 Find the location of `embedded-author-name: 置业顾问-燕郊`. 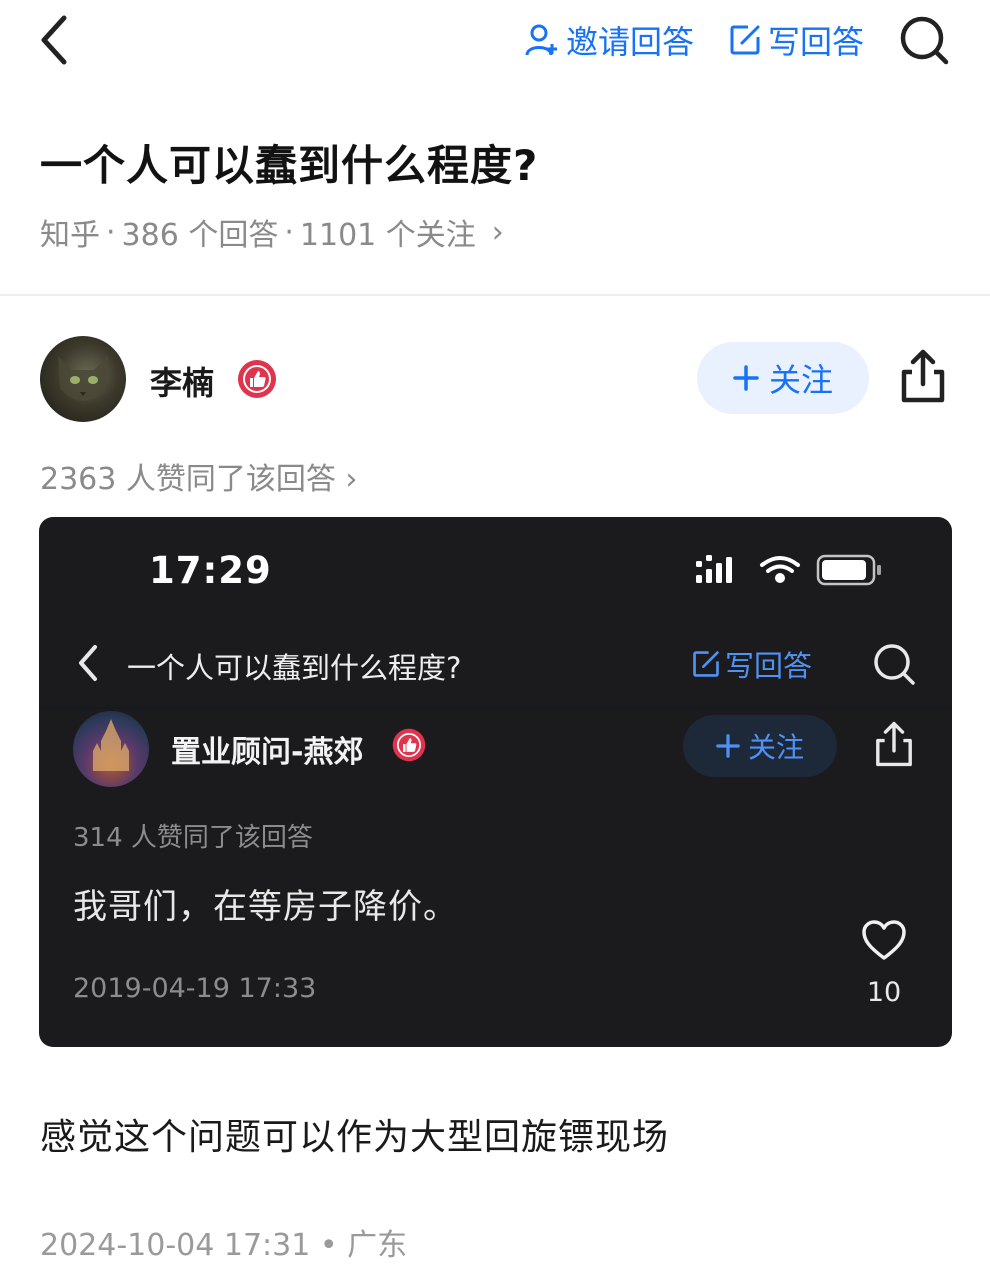

embedded-author-name: 置业顾问-燕郊 is located at coordinates (267, 752).